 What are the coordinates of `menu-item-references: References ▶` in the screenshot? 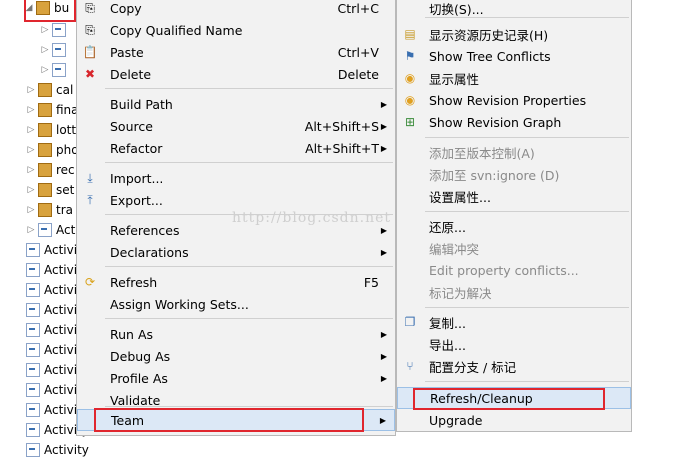 It's located at (236, 230).